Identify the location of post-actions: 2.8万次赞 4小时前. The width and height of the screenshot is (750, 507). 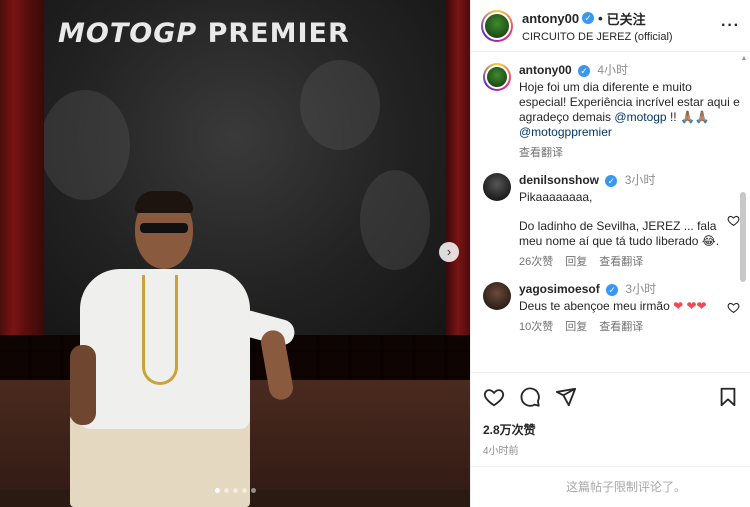
(610, 414).